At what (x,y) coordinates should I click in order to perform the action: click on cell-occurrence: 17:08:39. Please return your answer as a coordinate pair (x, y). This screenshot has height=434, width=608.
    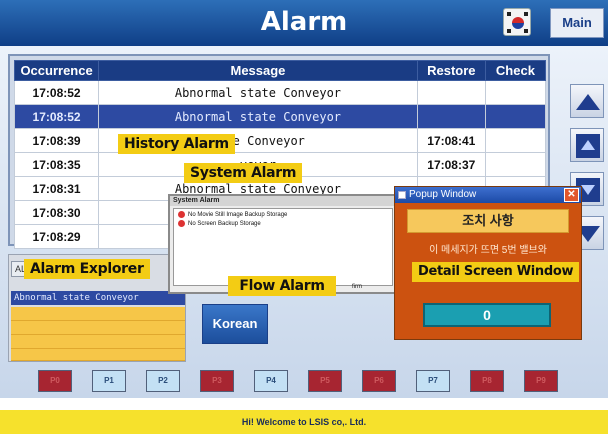
    Looking at the image, I should click on (56, 140).